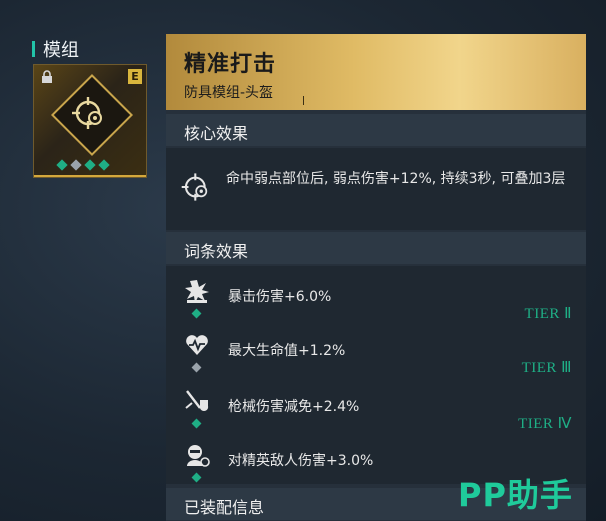 This screenshot has width=606, height=521. I want to click on mod-title: 精准打击, so click(230, 64).